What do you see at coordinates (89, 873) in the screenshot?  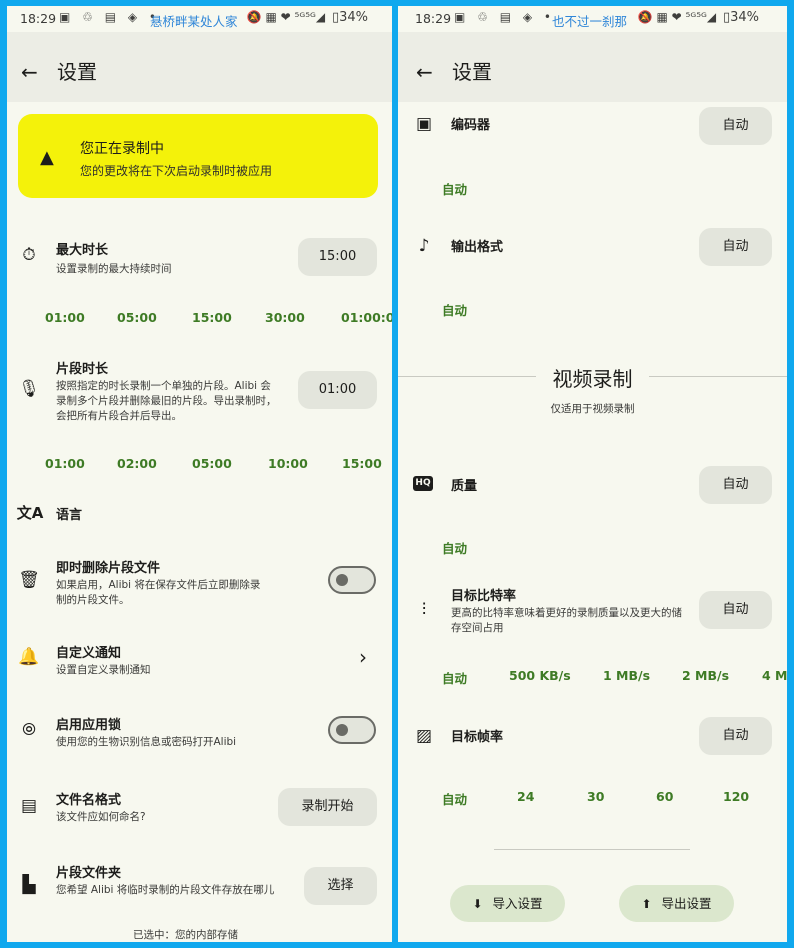 I see `segment-folder-title: 片段文件夹` at bounding box center [89, 873].